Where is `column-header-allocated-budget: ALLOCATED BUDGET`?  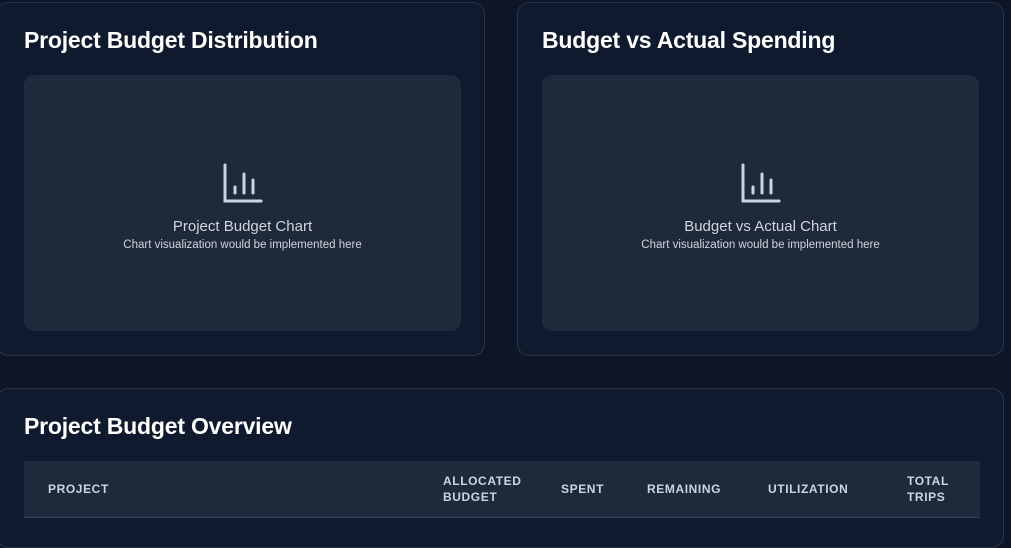
column-header-allocated-budget: ALLOCATED BUDGET is located at coordinates (488, 489).